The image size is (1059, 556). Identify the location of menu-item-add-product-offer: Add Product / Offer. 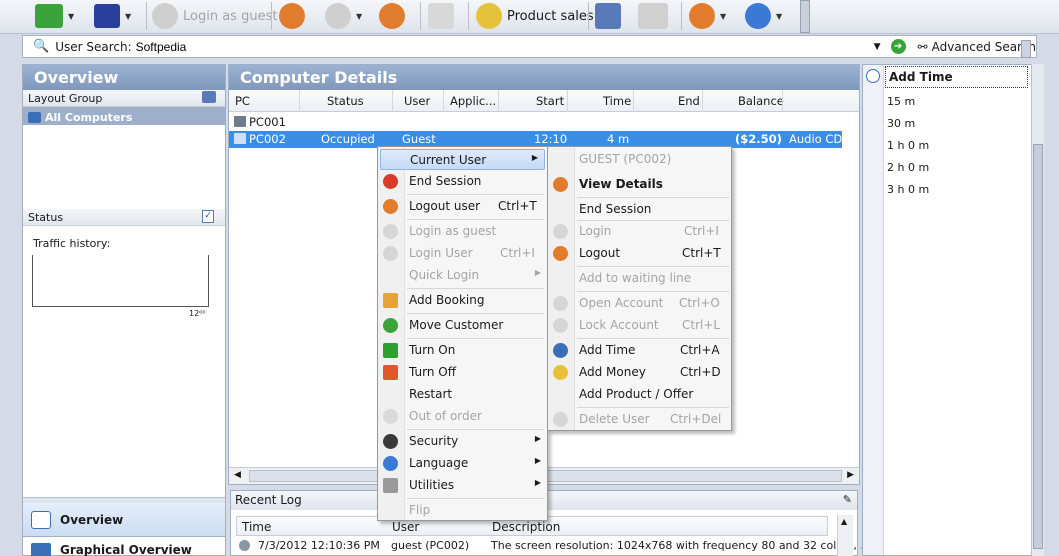
(639, 394).